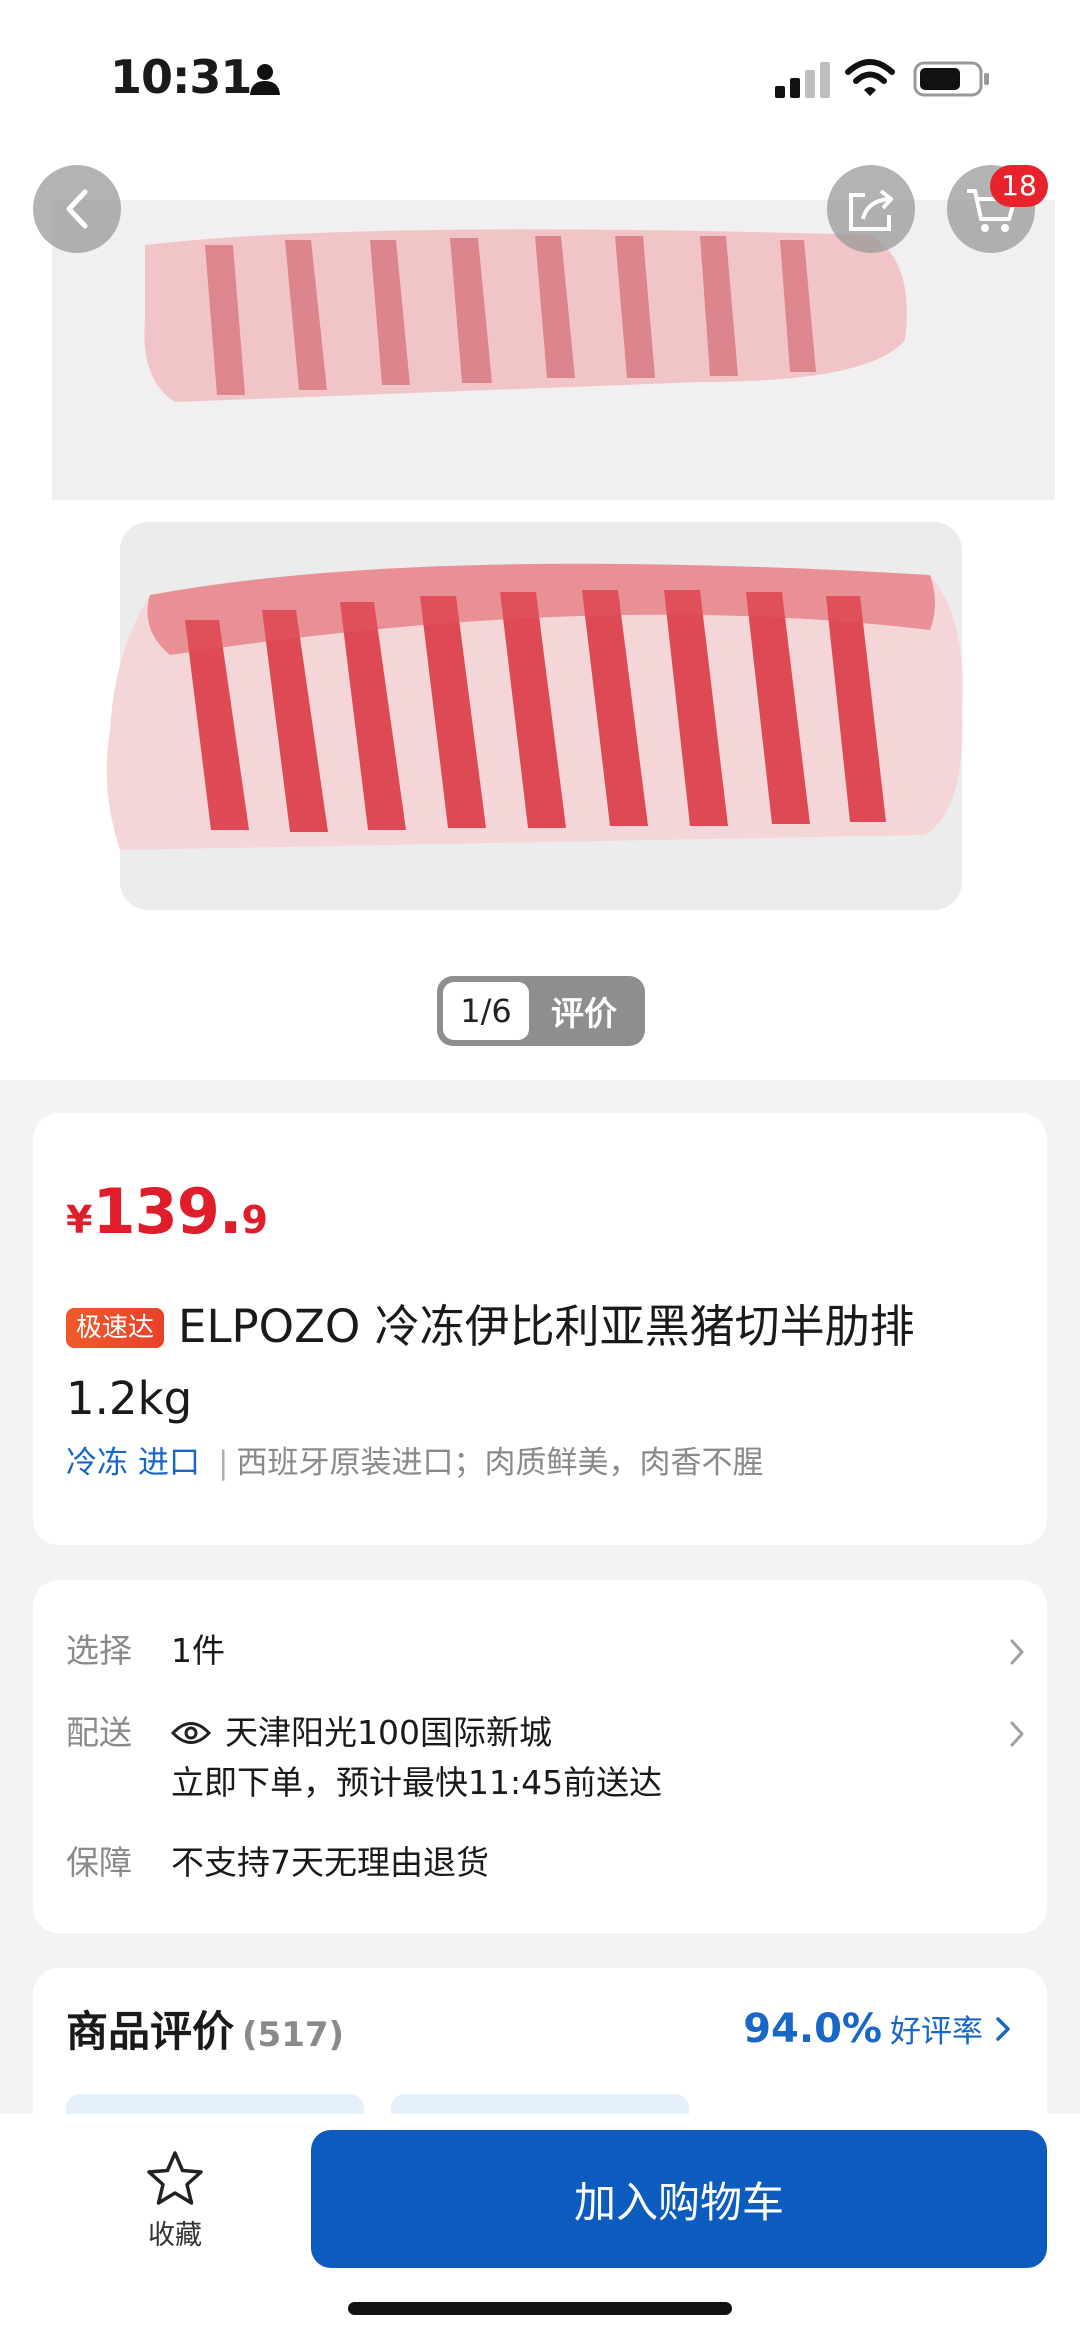  I want to click on delivery-eta: 立即下单，预计最快11:45前送达, so click(417, 1782).